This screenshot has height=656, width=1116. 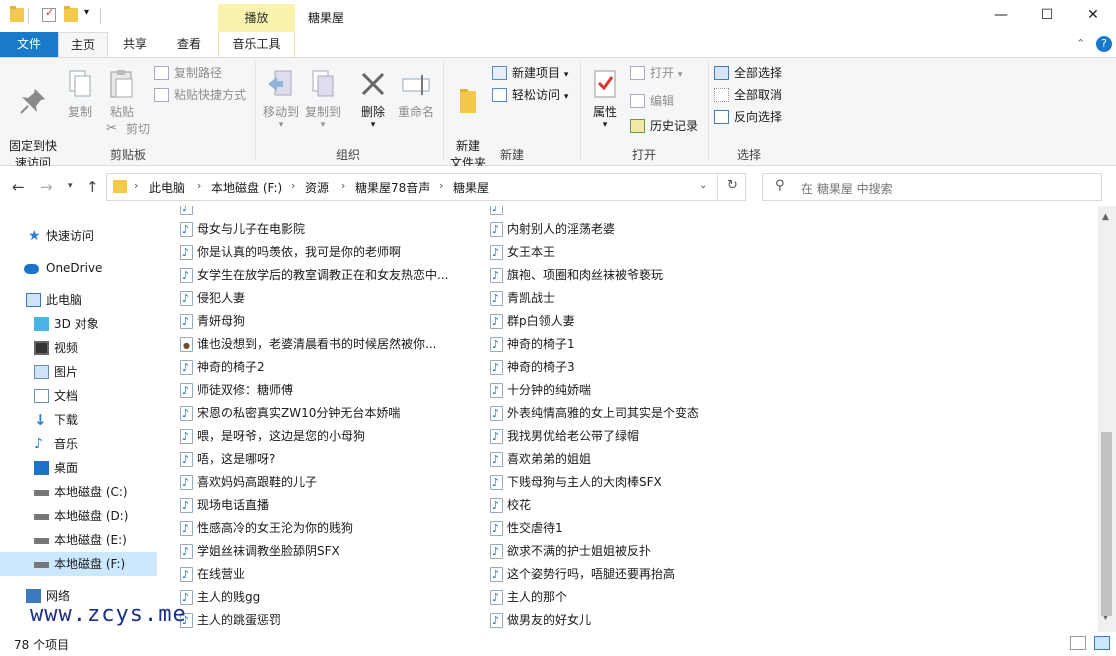 I want to click on window-title: 糖果屋, so click(x=326, y=18).